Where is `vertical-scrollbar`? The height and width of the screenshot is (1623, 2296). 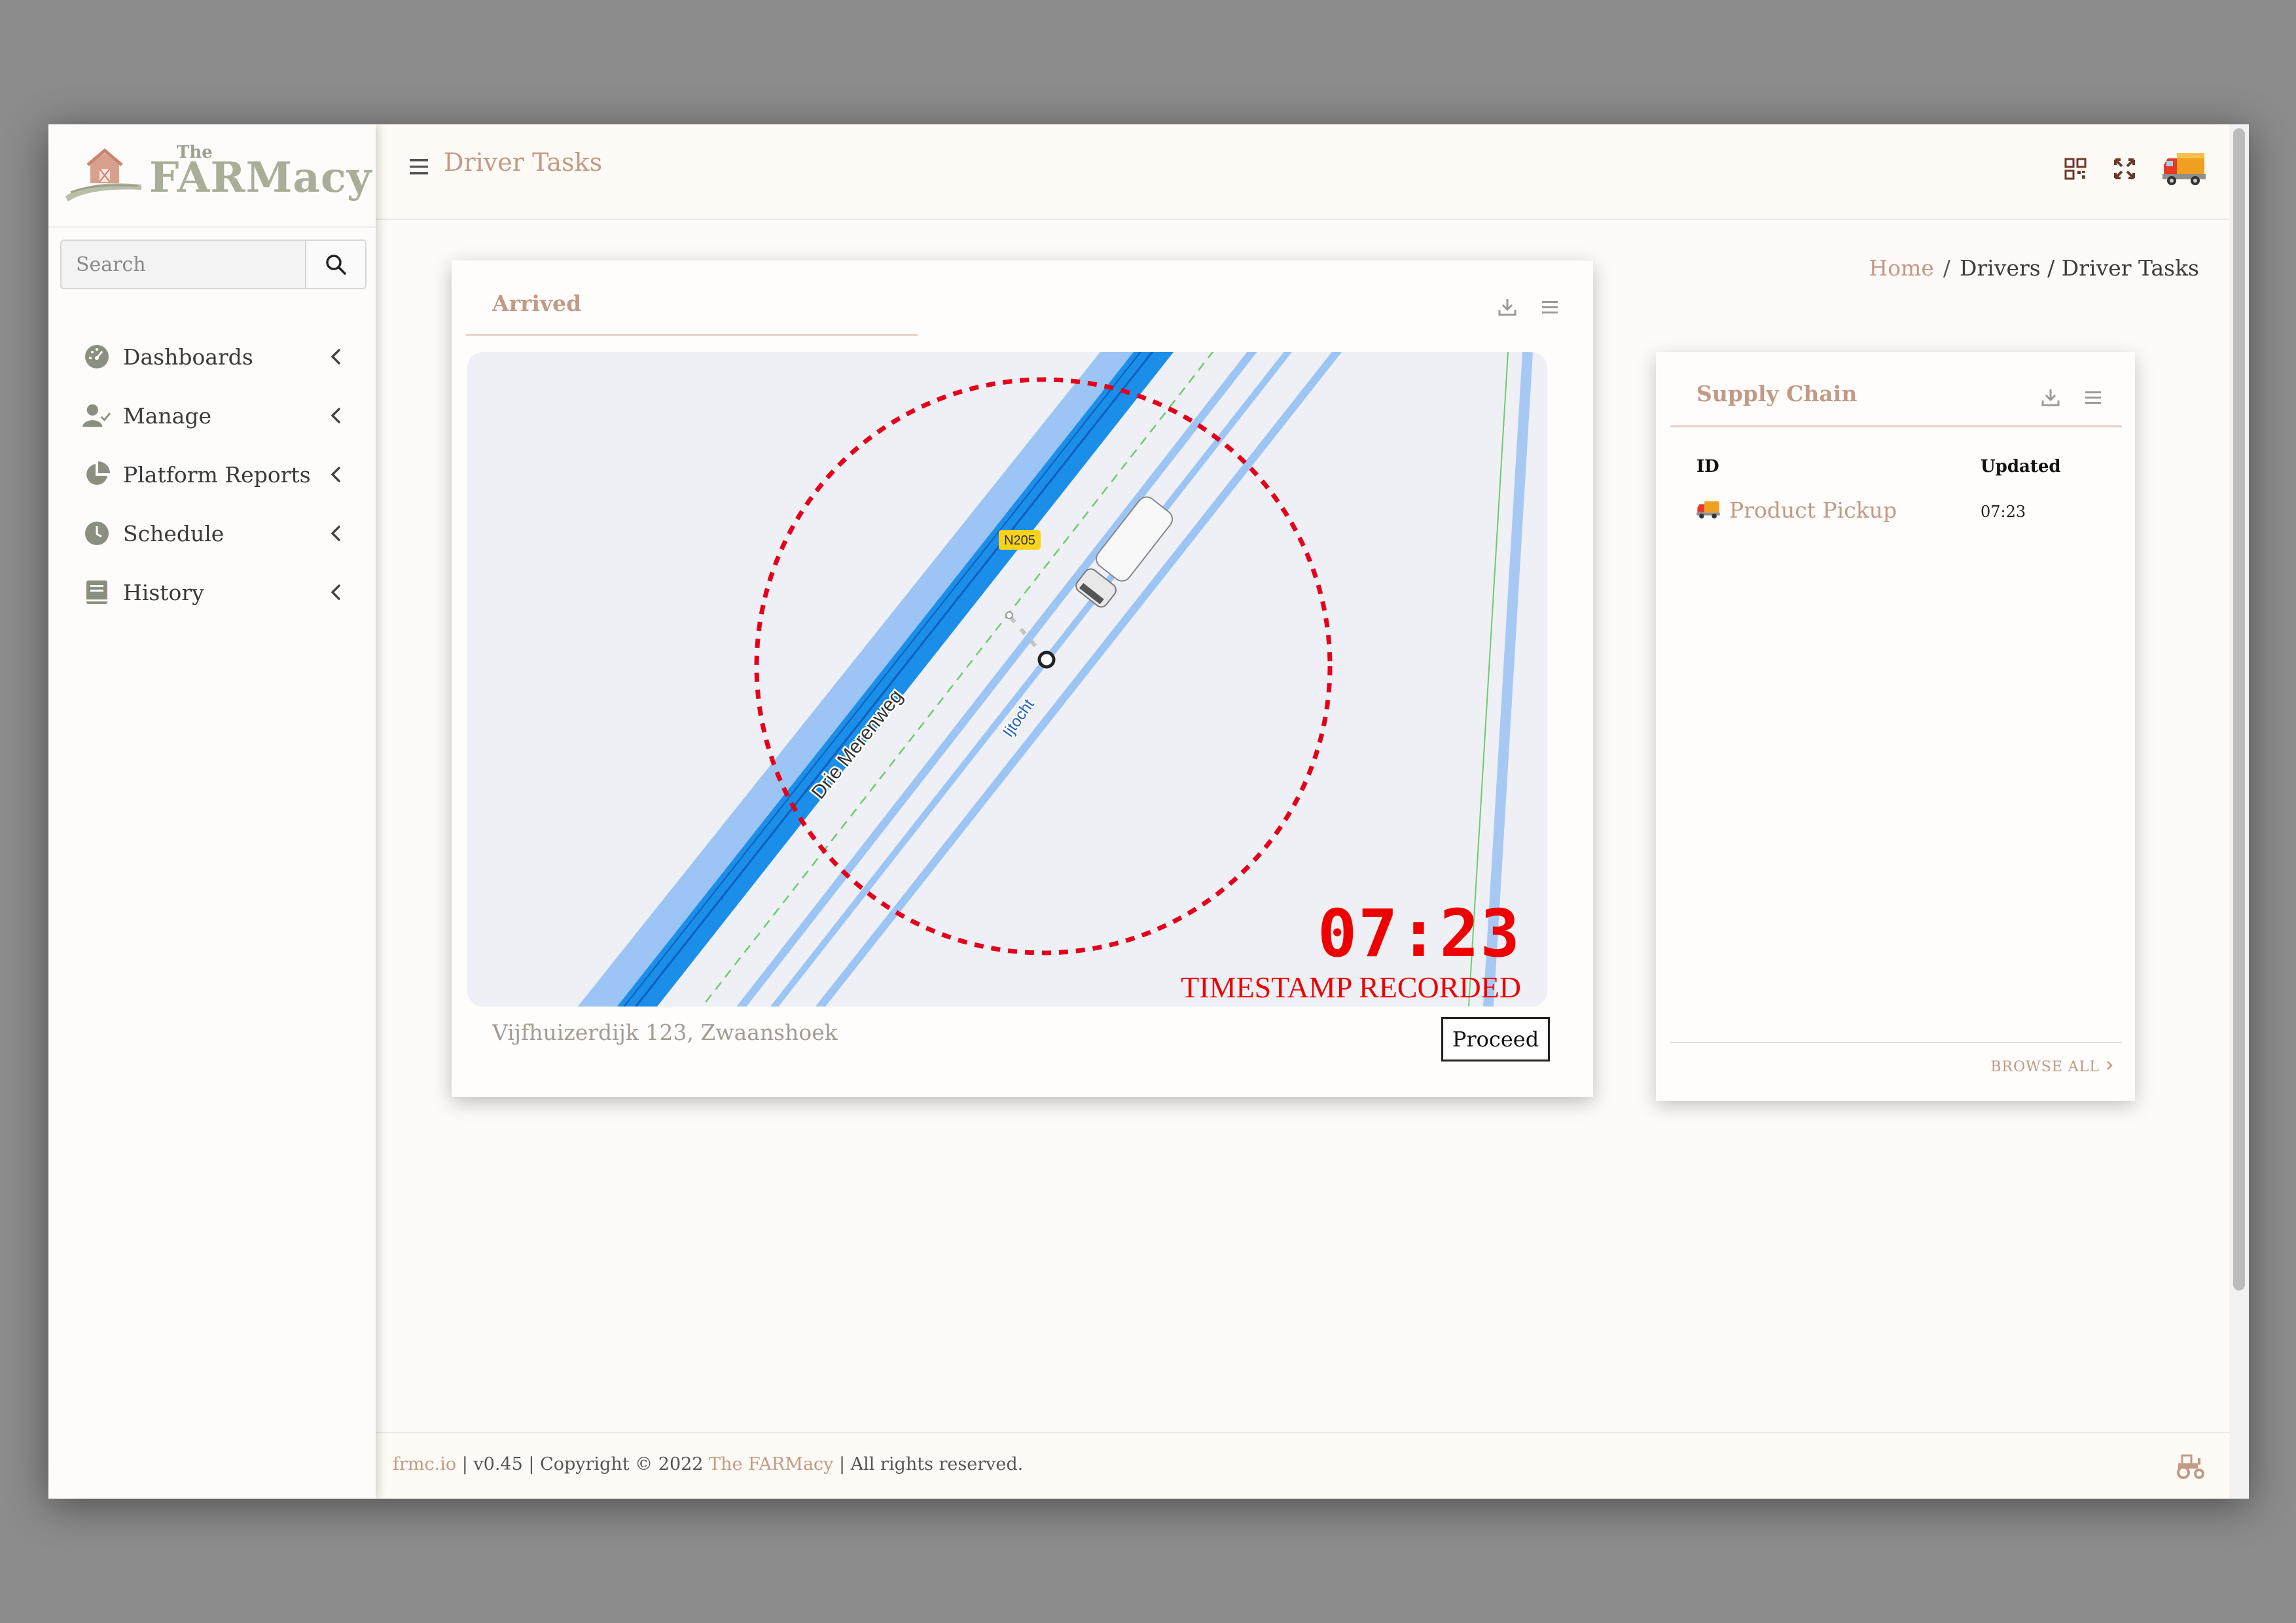
vertical-scrollbar is located at coordinates (2239, 811).